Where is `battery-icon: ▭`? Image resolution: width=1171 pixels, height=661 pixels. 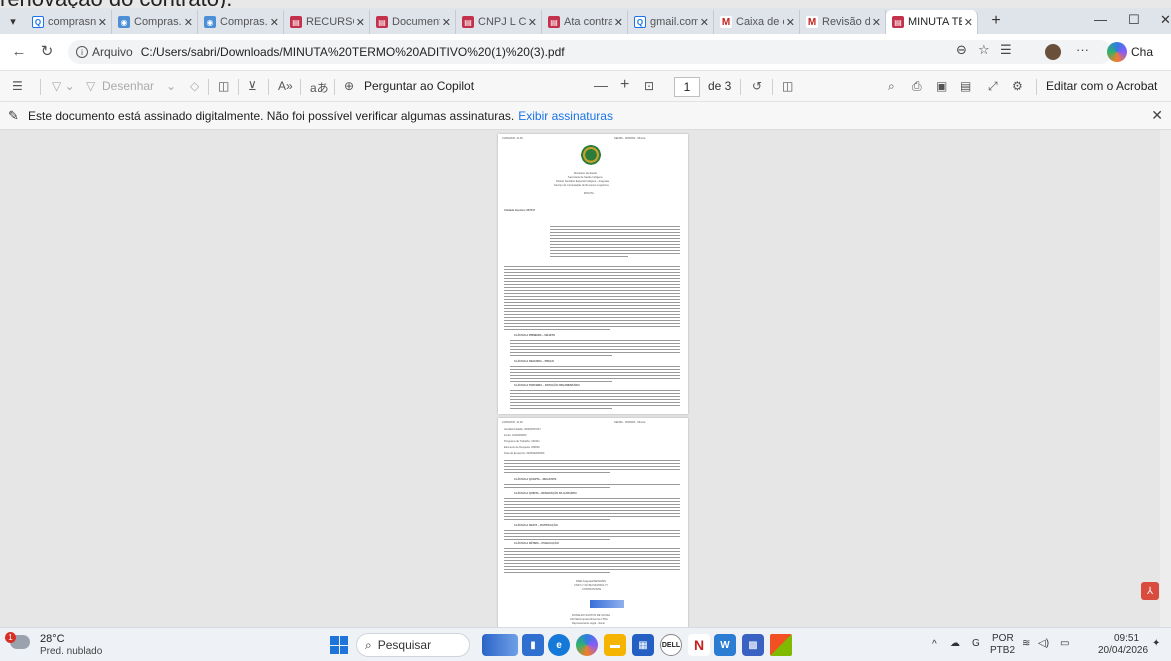 battery-icon: ▭ is located at coordinates (1064, 643).